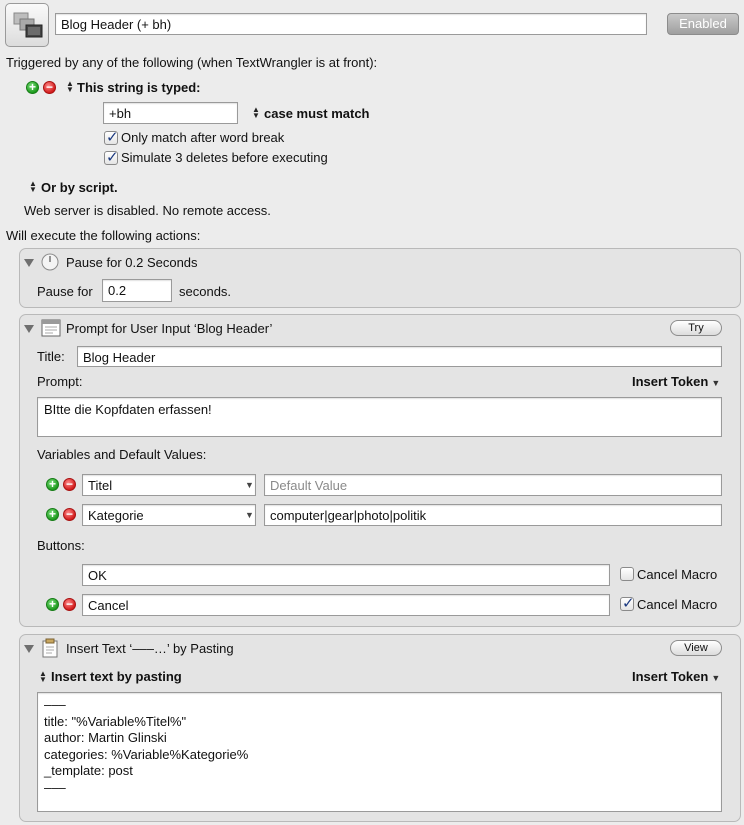 This screenshot has height=825, width=744. Describe the element at coordinates (493, 515) in the screenshot. I see `variable-default-input: computer|gear|photo|politik` at that location.